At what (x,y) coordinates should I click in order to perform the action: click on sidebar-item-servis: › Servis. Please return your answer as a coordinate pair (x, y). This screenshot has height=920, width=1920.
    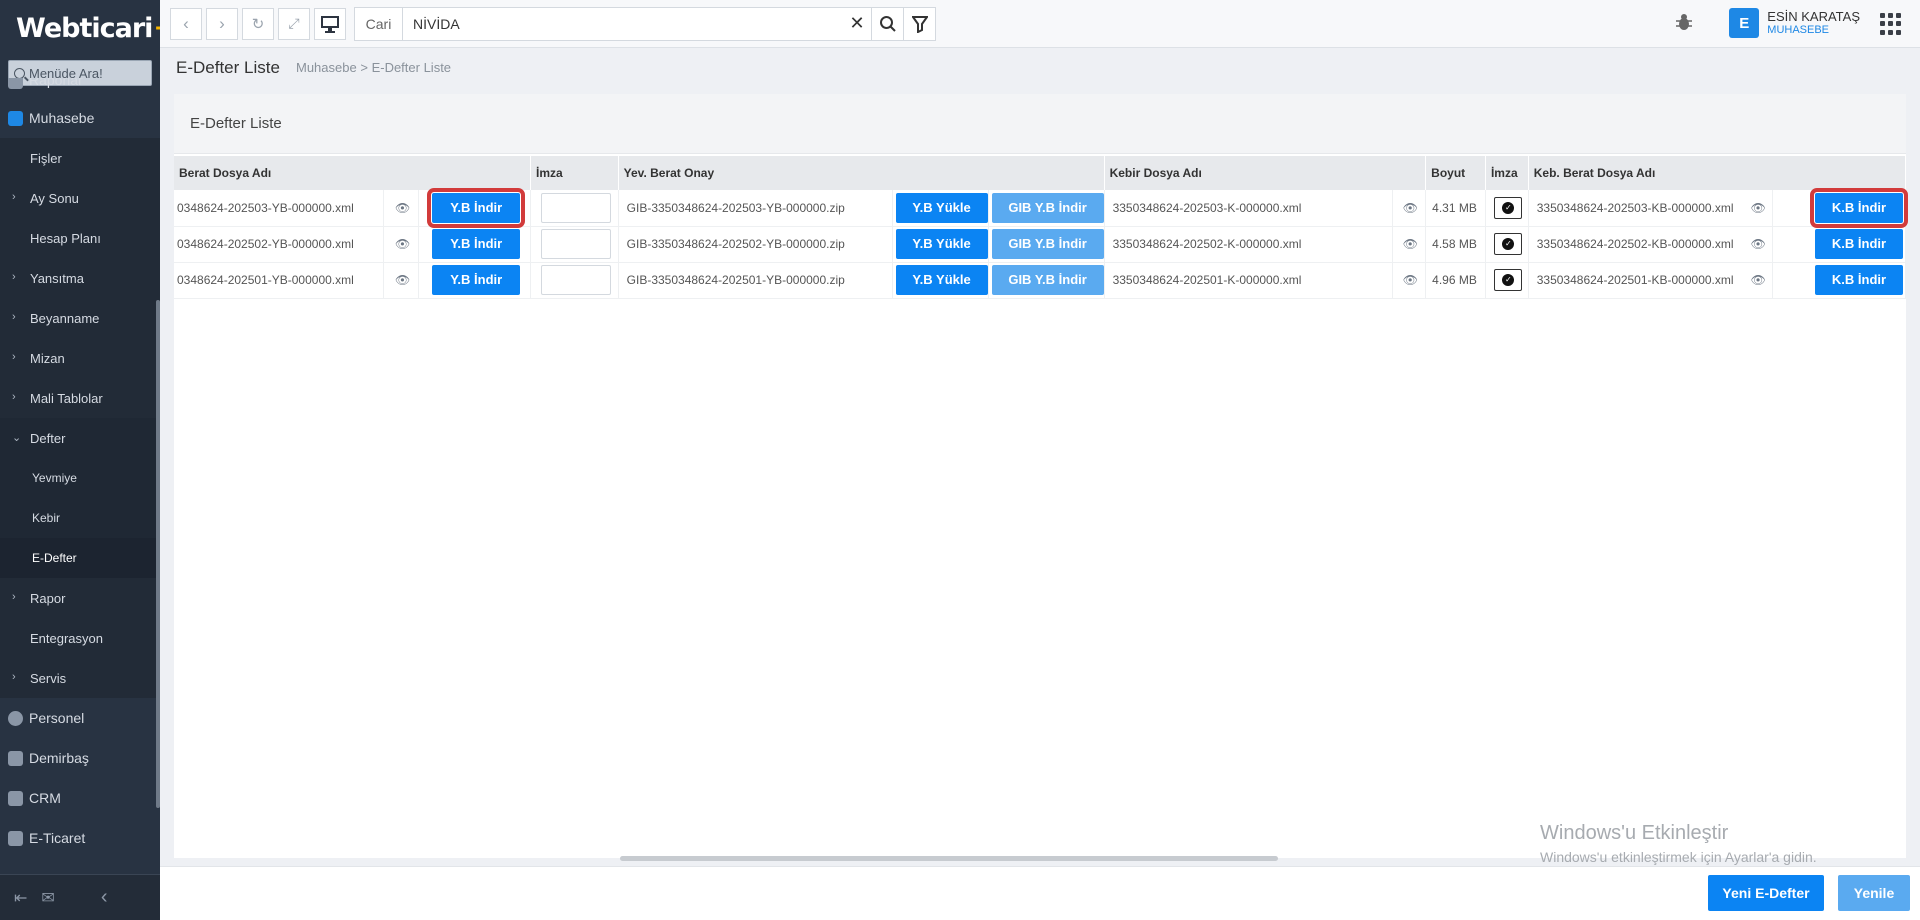
    Looking at the image, I should click on (80, 678).